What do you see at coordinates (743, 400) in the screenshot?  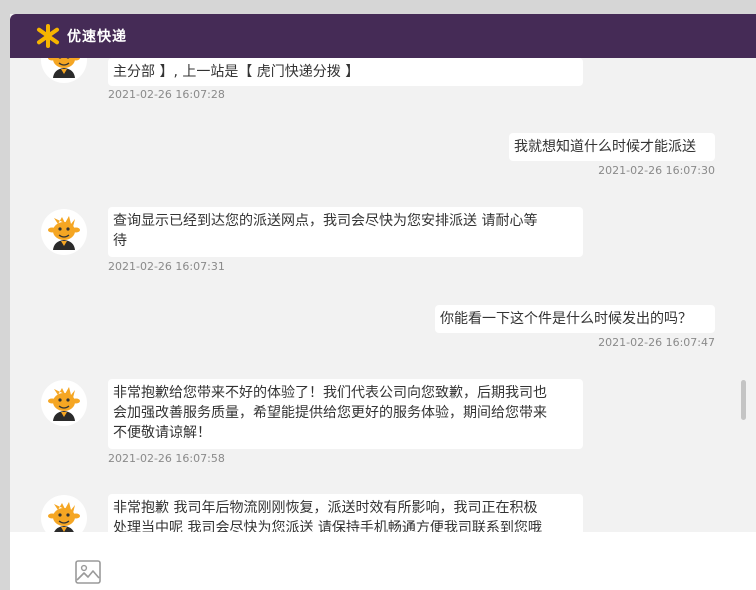 I see `chat-scrollbar` at bounding box center [743, 400].